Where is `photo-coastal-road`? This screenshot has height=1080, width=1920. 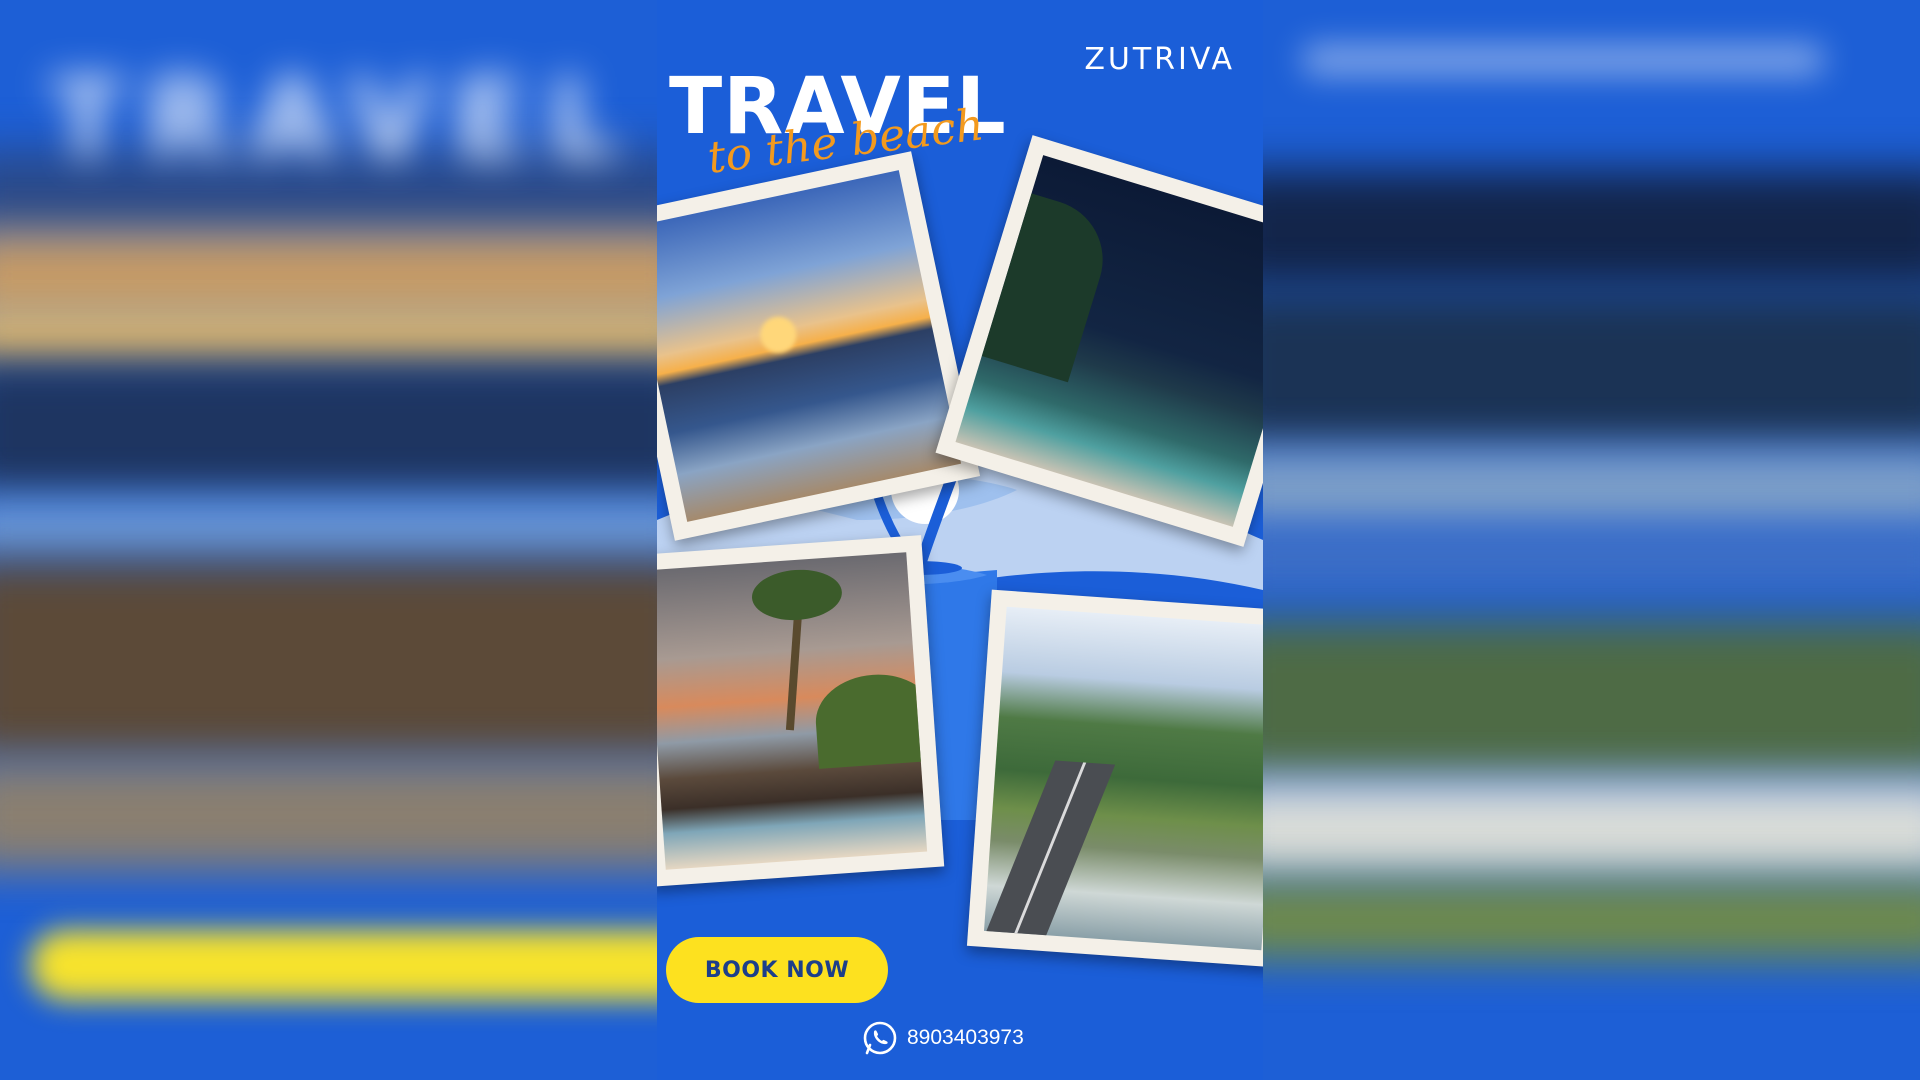 photo-coastal-road is located at coordinates (1114, 778).